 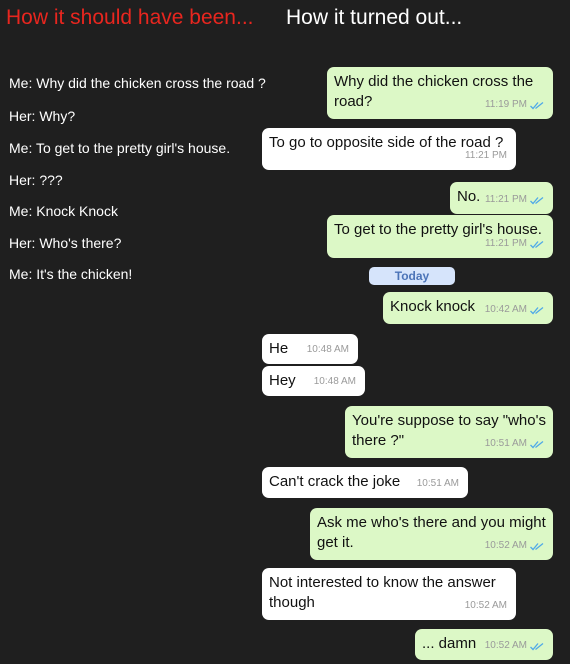 I want to click on message-time: 10:42 AM, so click(x=505, y=309).